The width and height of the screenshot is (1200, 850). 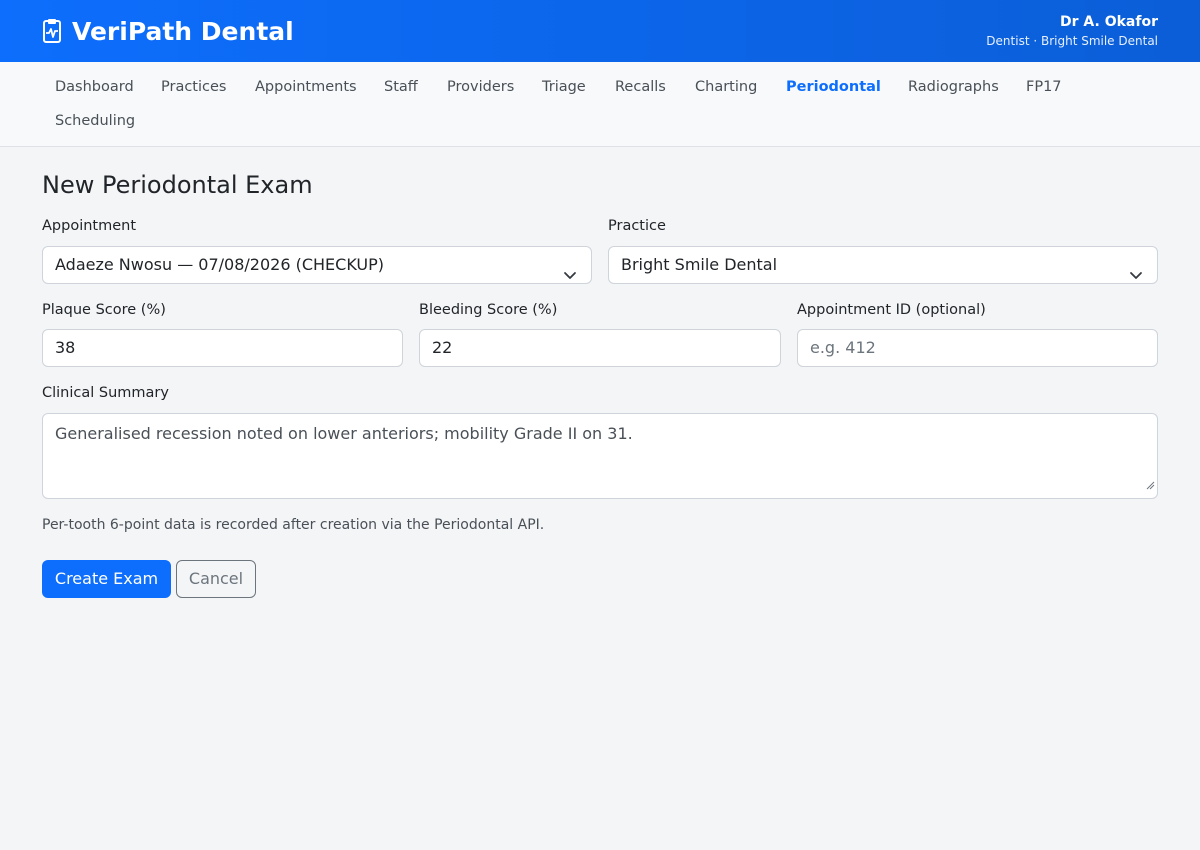 I want to click on appointment-select: Adaeze Nwosu — 07/08/2026 (CHECKUP), so click(x=317, y=265).